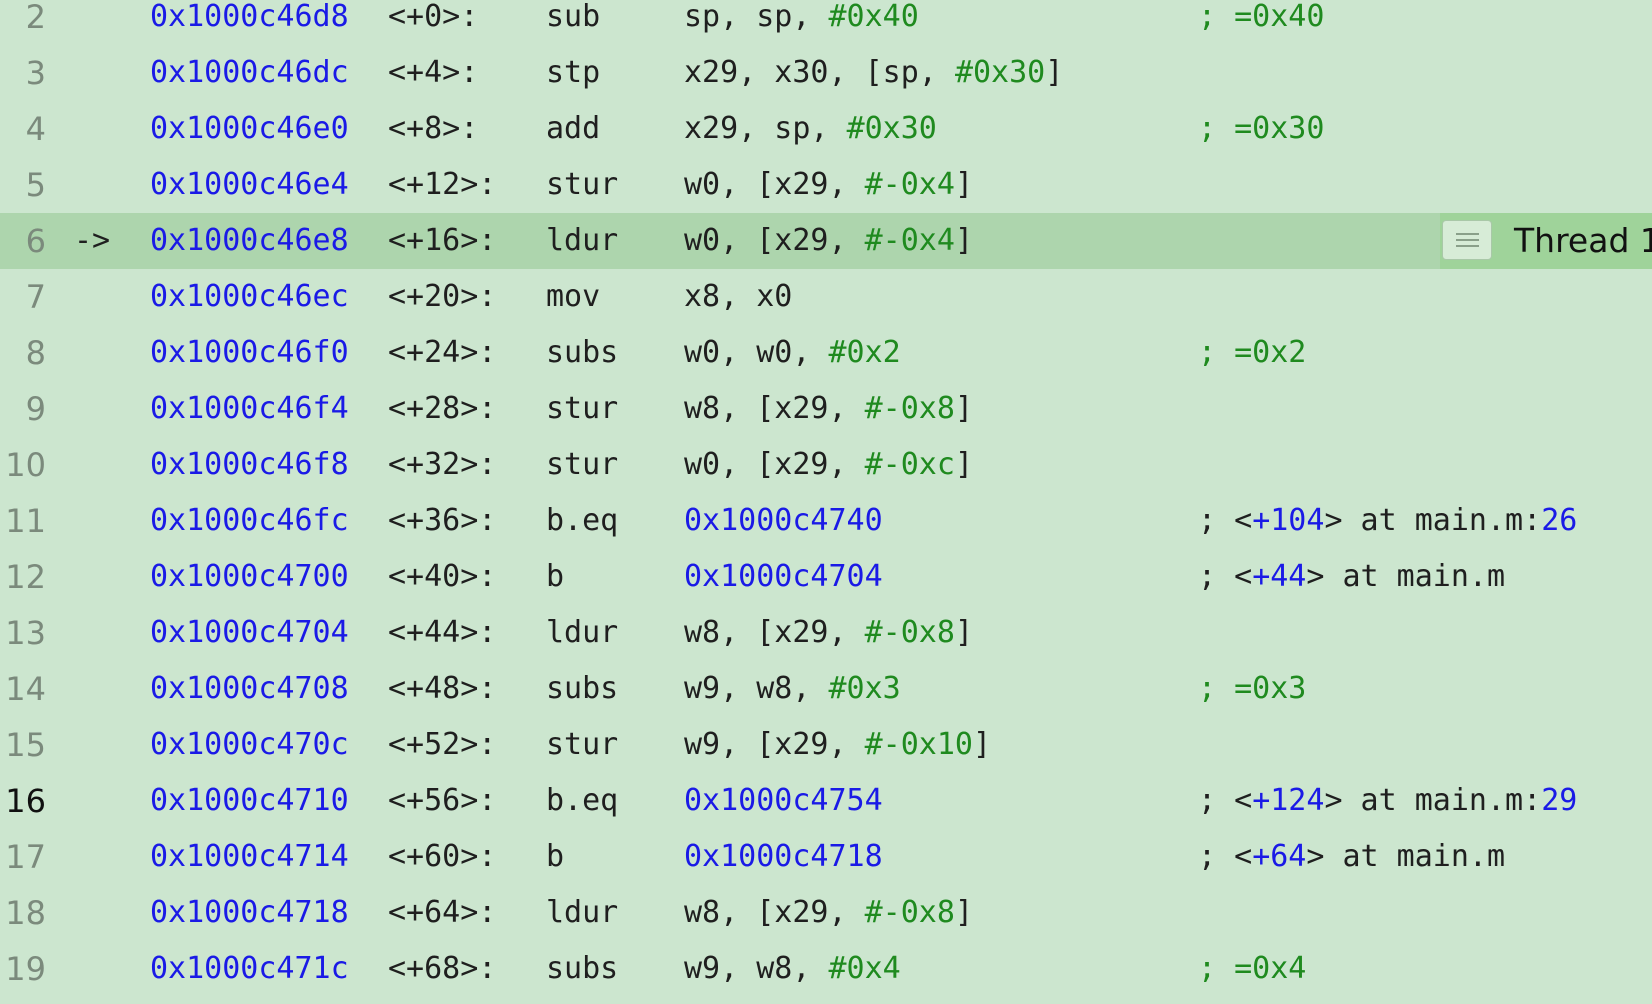 Image resolution: width=1652 pixels, height=1004 pixels. I want to click on instruction-operands-token: #0x2, so click(864, 352).